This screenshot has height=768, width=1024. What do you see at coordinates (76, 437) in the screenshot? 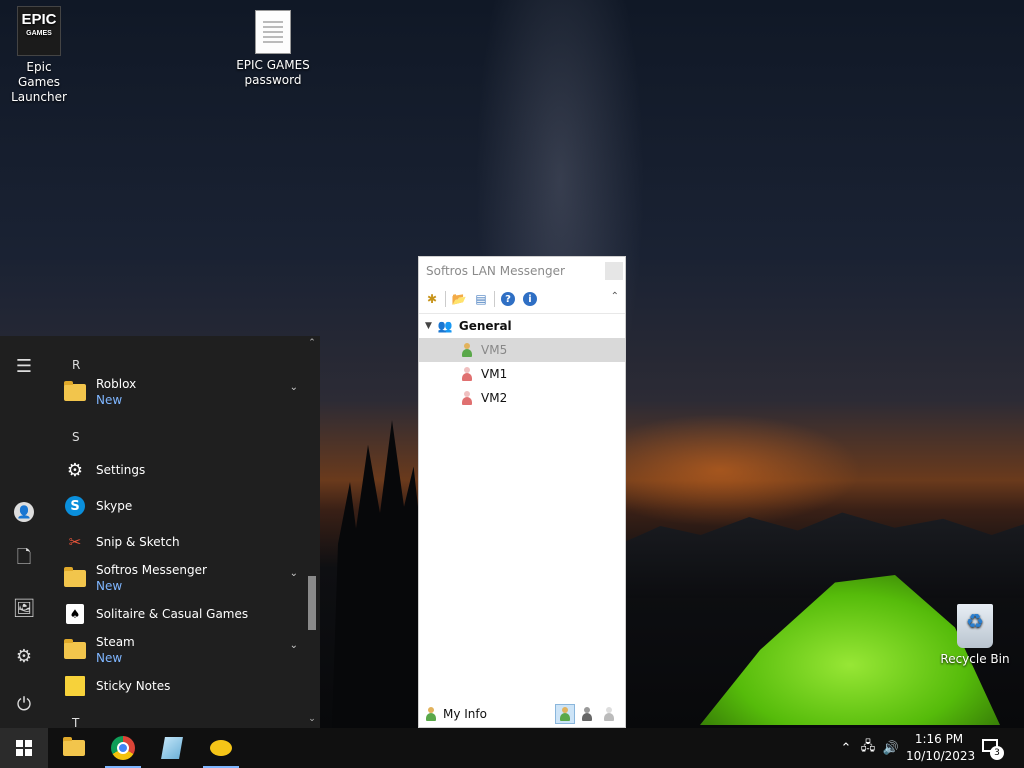
I see `letter-header-s: S` at bounding box center [76, 437].